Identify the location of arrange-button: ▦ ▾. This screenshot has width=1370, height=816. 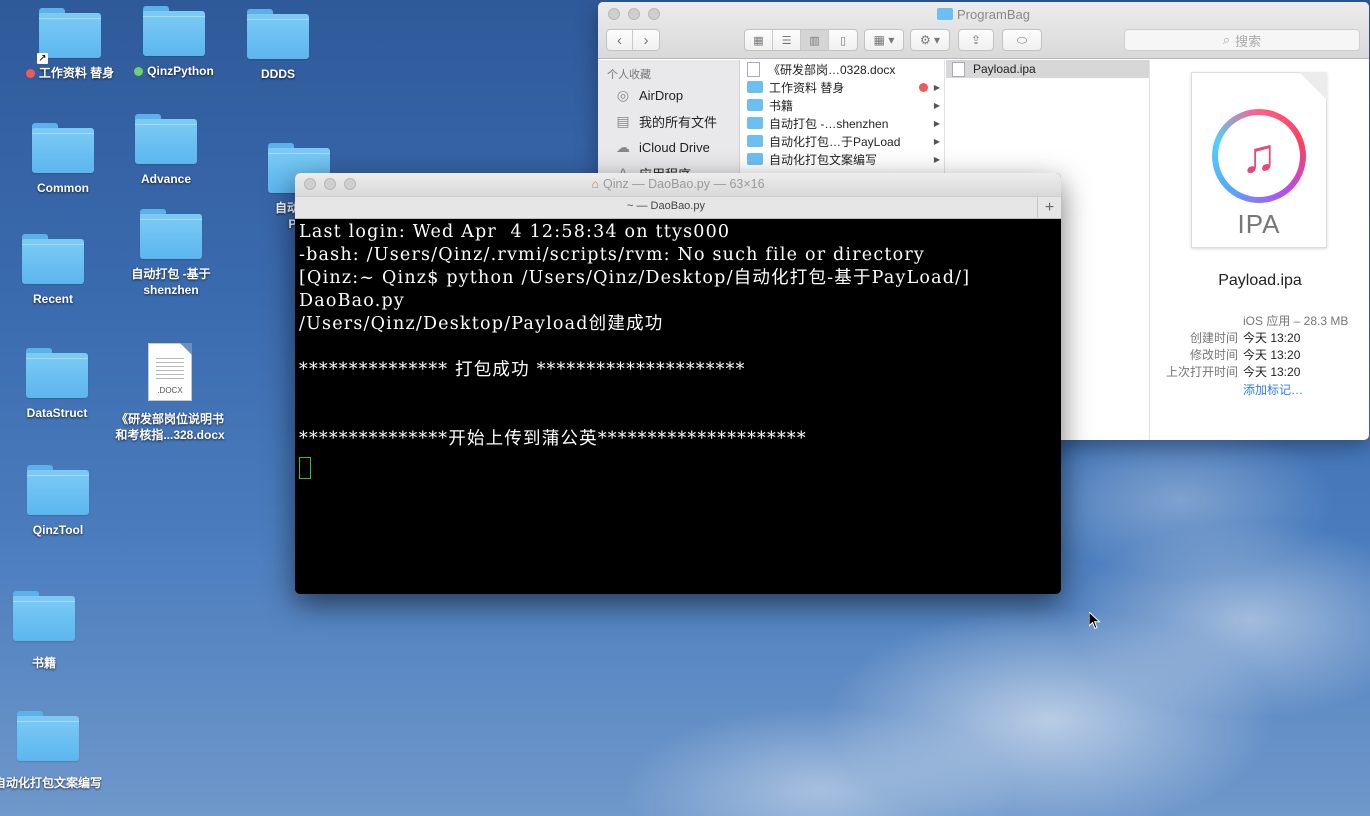
(884, 40).